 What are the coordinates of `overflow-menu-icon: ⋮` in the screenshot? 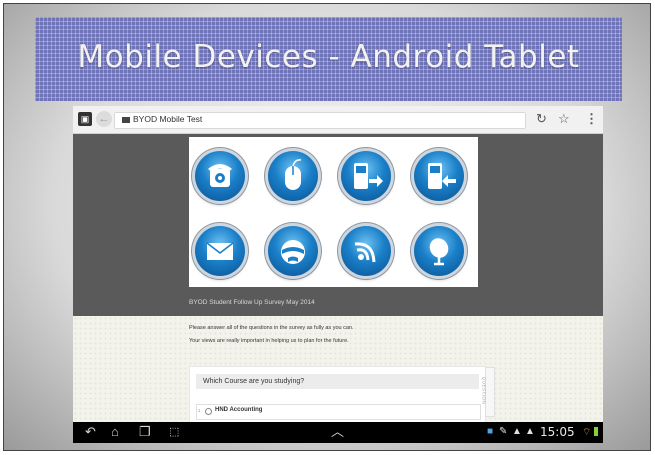 It's located at (591, 119).